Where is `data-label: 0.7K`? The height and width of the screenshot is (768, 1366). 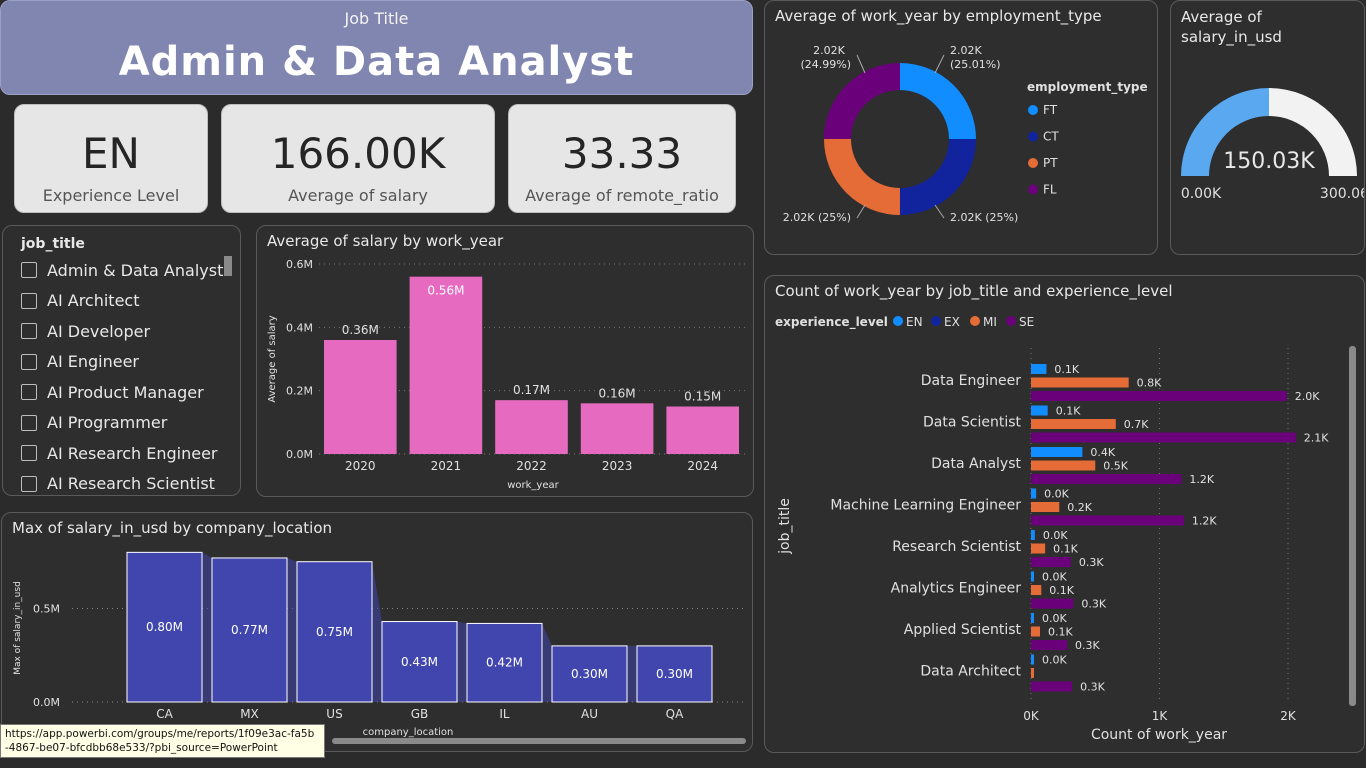
data-label: 0.7K is located at coordinates (1136, 424).